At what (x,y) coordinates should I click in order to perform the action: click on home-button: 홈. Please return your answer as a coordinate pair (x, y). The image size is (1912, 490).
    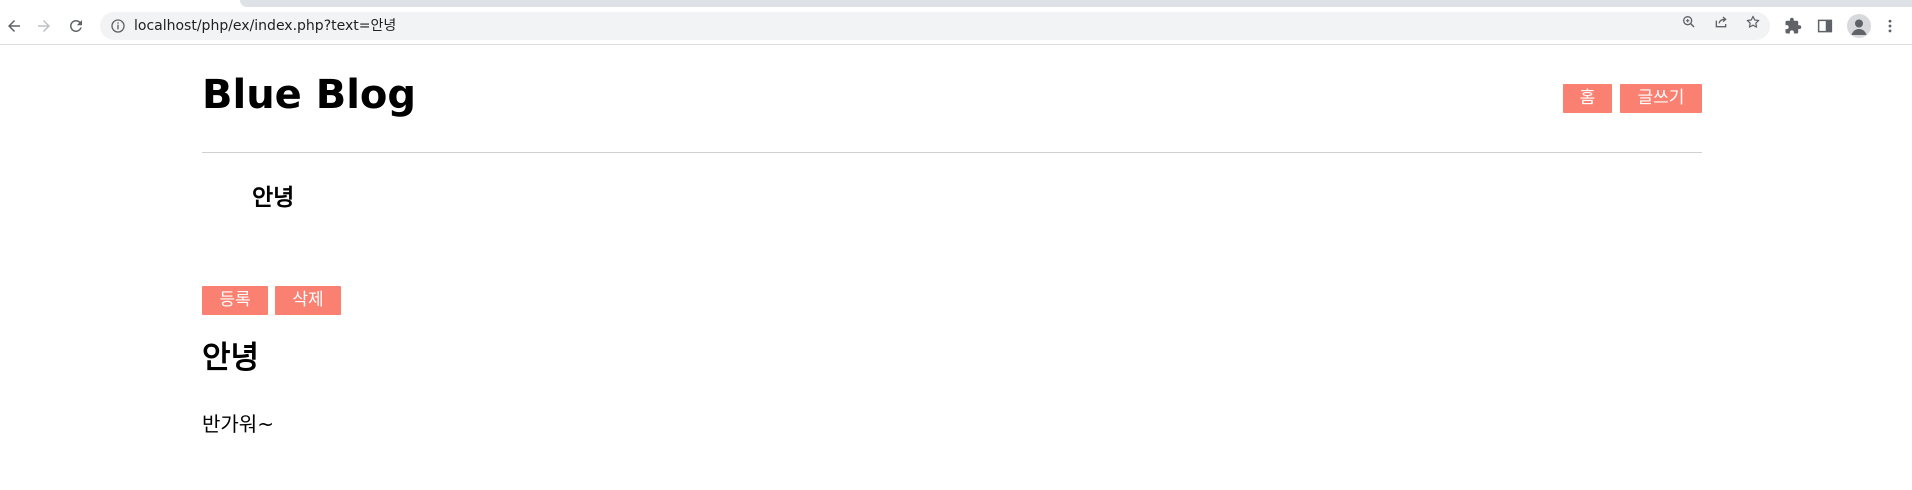
    Looking at the image, I should click on (1587, 98).